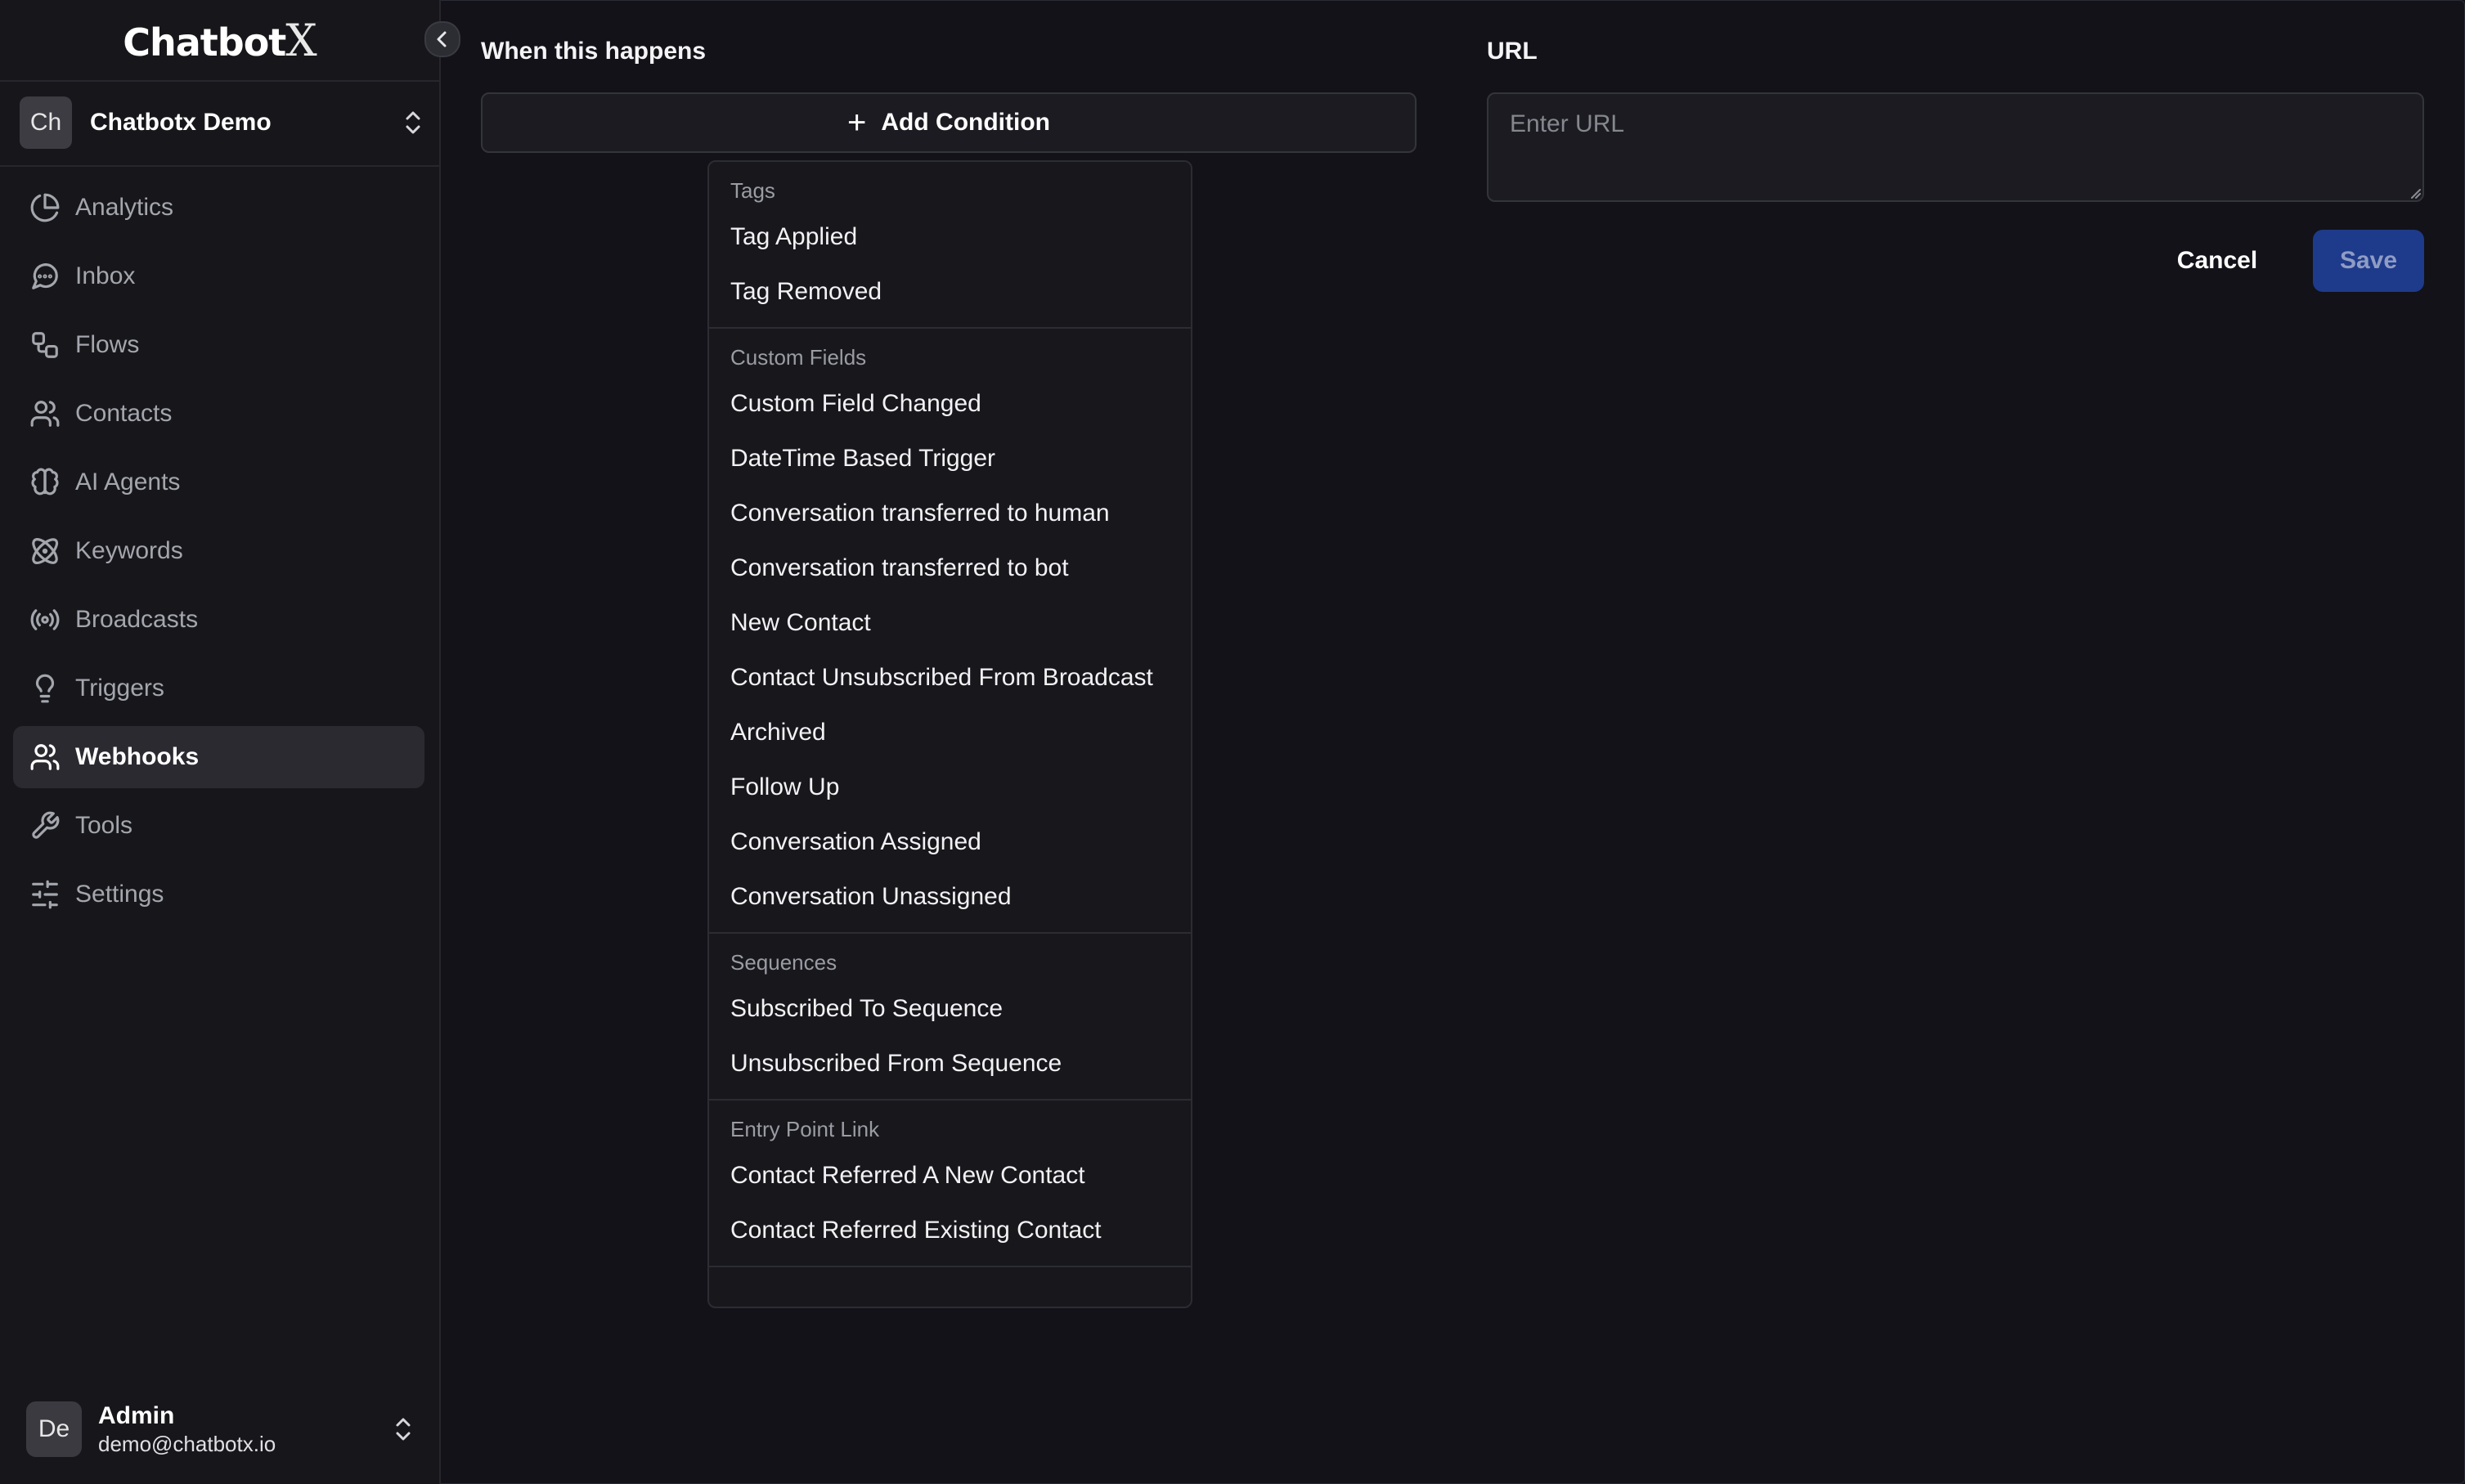 This screenshot has width=2465, height=1484. What do you see at coordinates (218, 894) in the screenshot?
I see `sidebar-item-settings: Settings` at bounding box center [218, 894].